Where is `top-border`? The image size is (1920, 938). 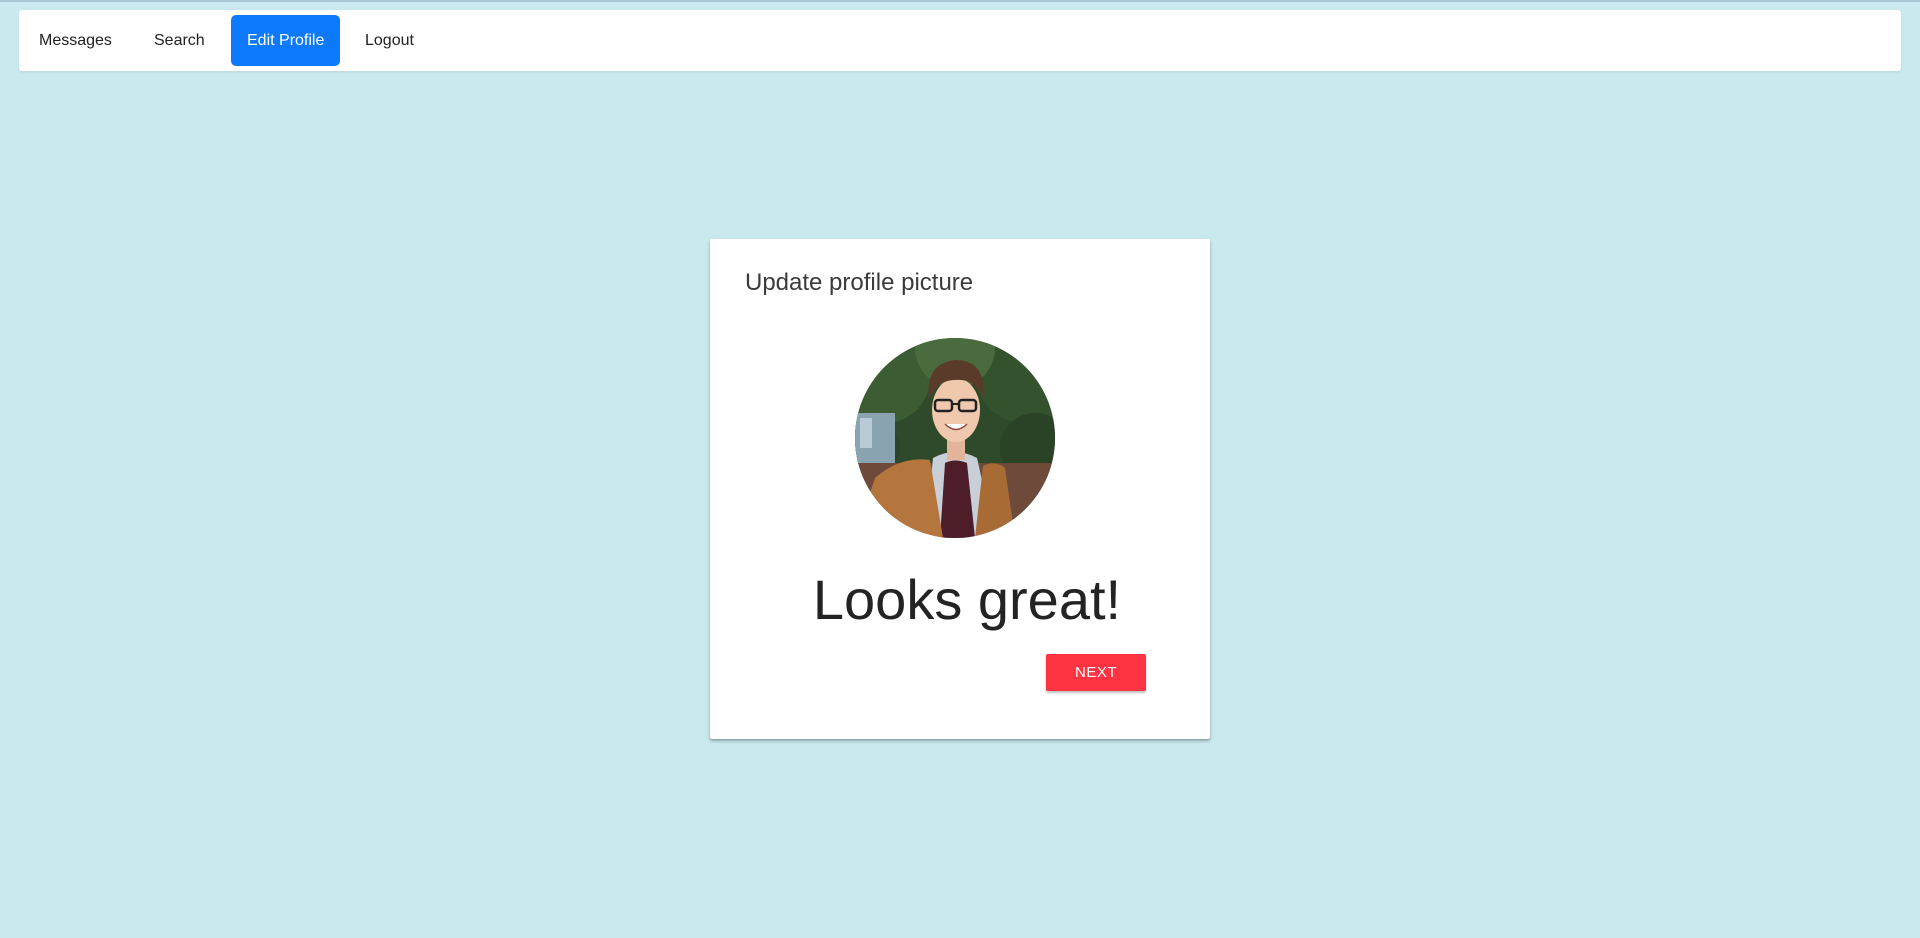 top-border is located at coordinates (960, 1).